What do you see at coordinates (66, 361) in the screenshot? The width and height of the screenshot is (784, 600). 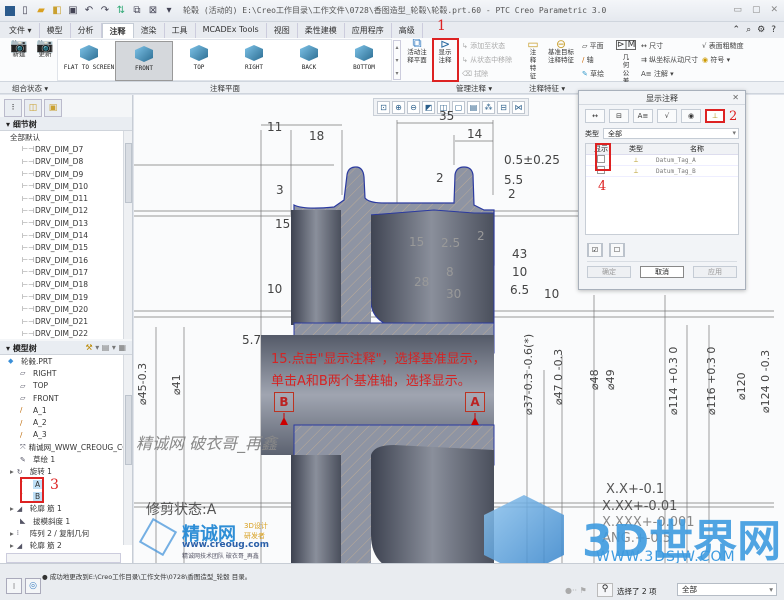 I see `model-tree-item: ◆ 轮毂.PRT` at bounding box center [66, 361].